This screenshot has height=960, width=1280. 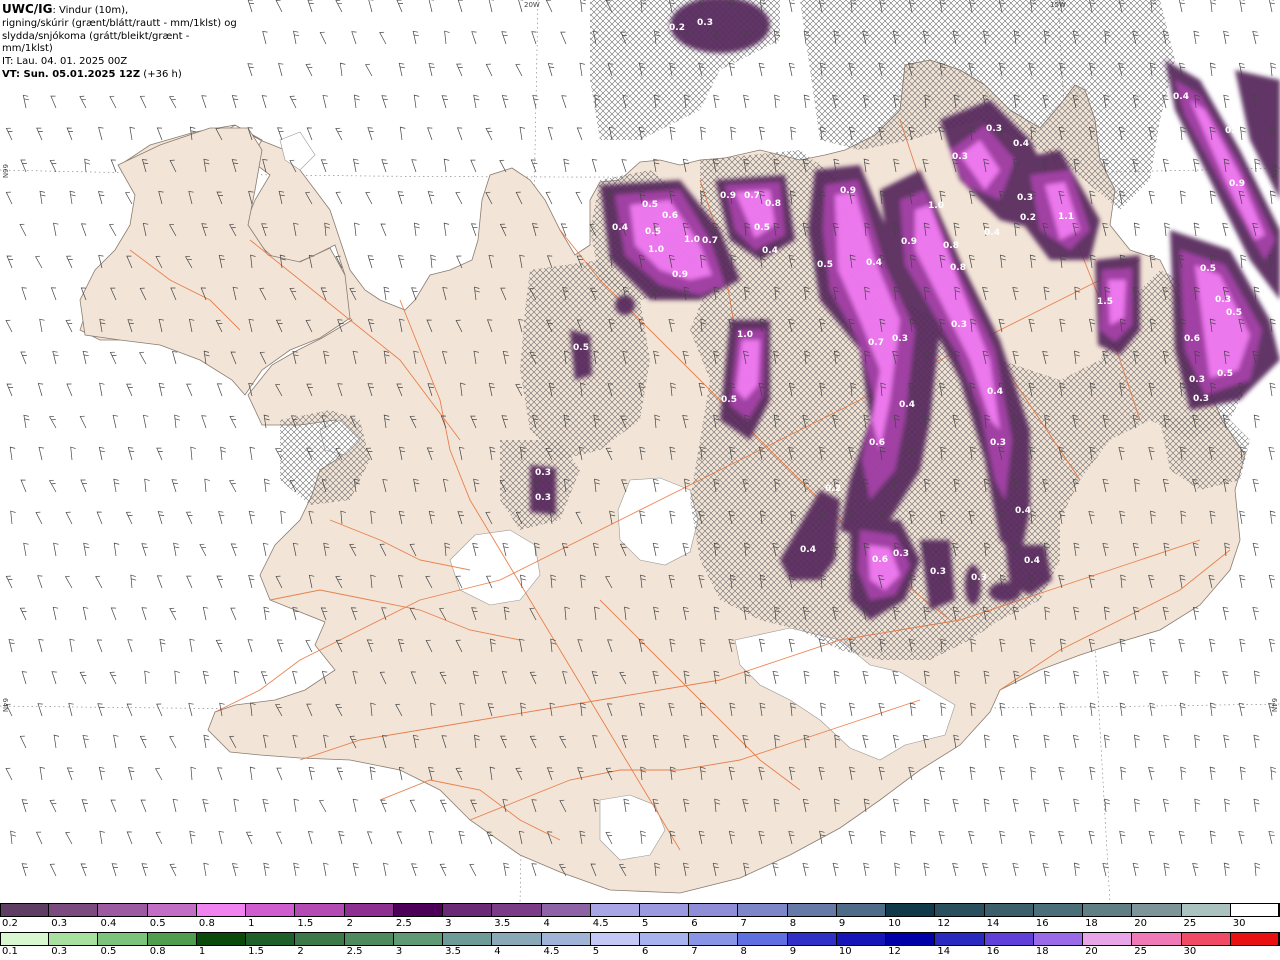 What do you see at coordinates (5, 705) in the screenshot?
I see `graticule-label-left-lower: 64N` at bounding box center [5, 705].